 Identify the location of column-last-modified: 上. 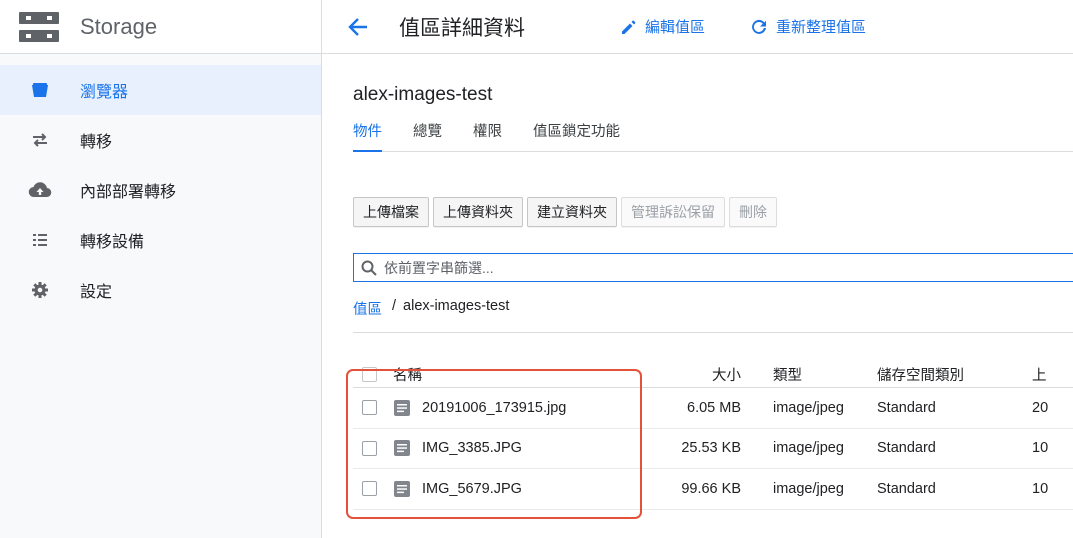
(1052, 374).